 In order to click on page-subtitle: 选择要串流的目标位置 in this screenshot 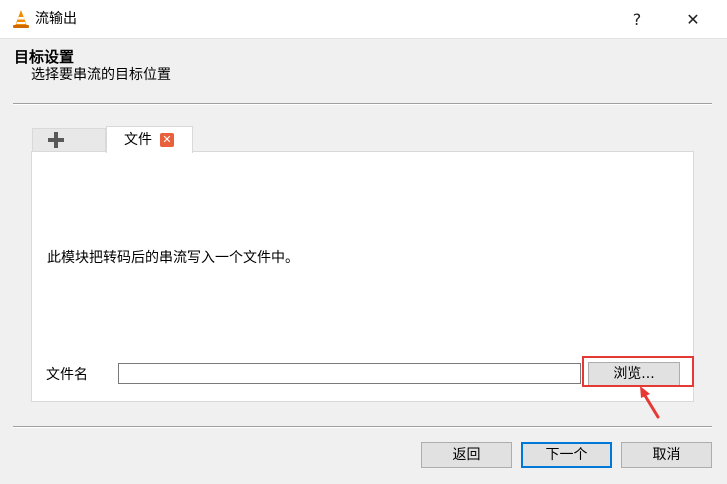, I will do `click(101, 75)`.